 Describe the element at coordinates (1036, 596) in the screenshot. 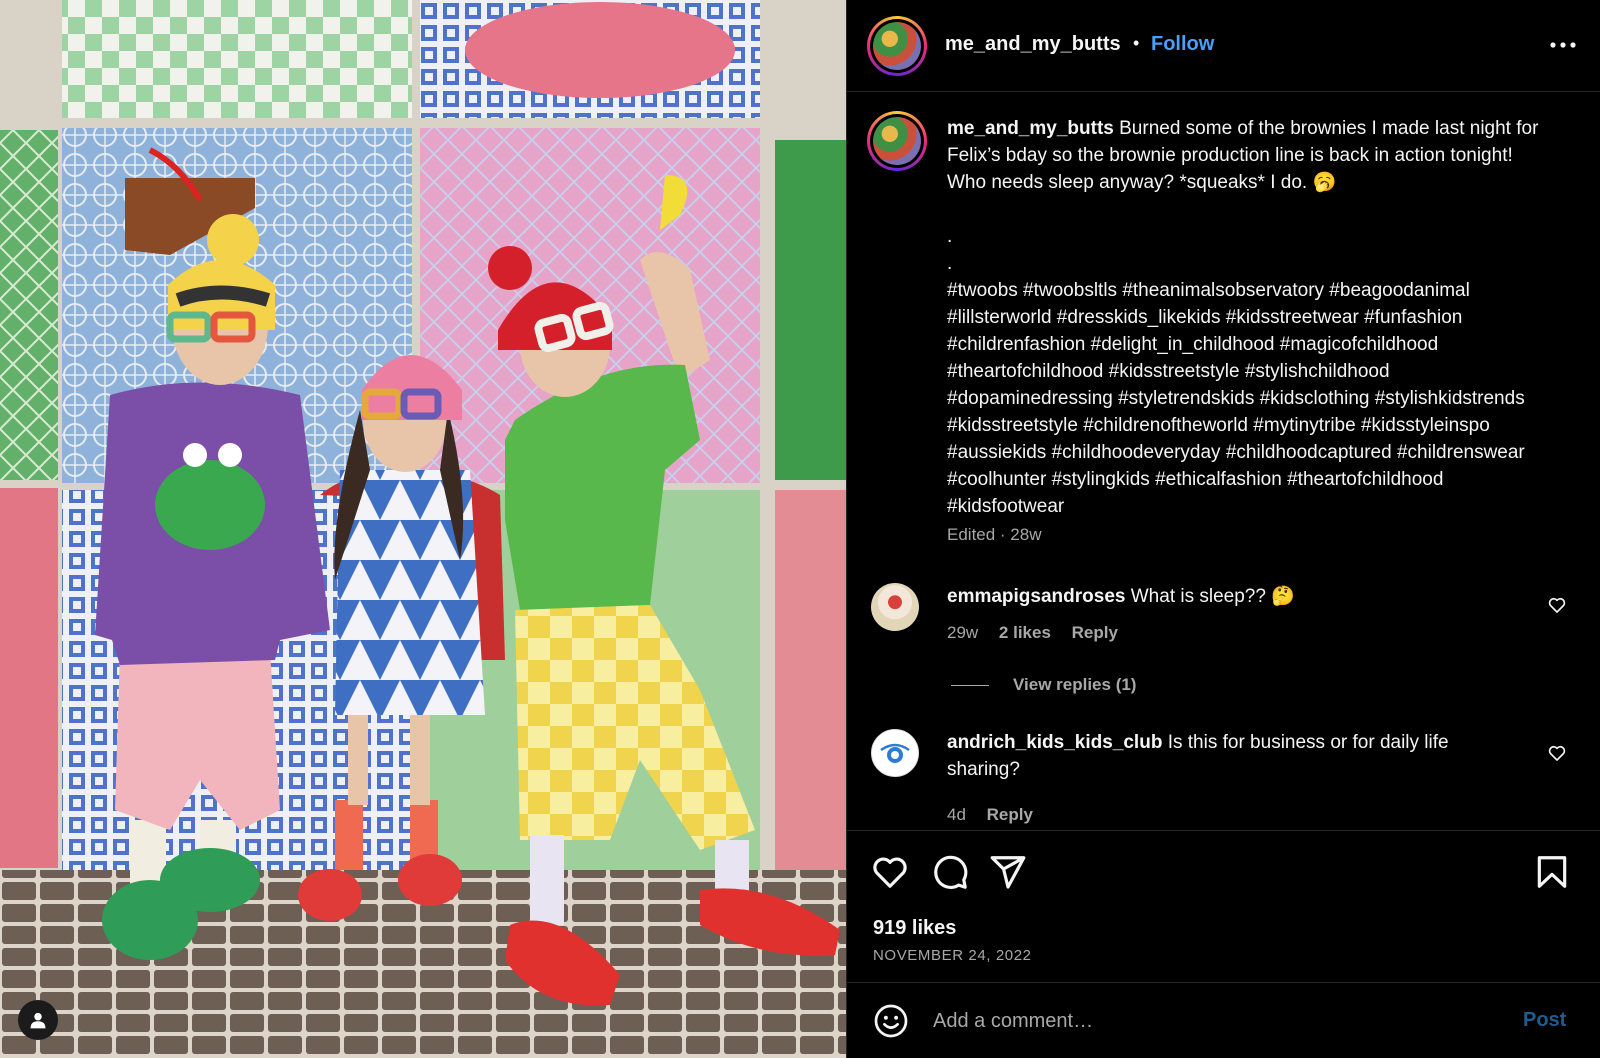

I see `commenter-username: emmapigsandroses` at that location.